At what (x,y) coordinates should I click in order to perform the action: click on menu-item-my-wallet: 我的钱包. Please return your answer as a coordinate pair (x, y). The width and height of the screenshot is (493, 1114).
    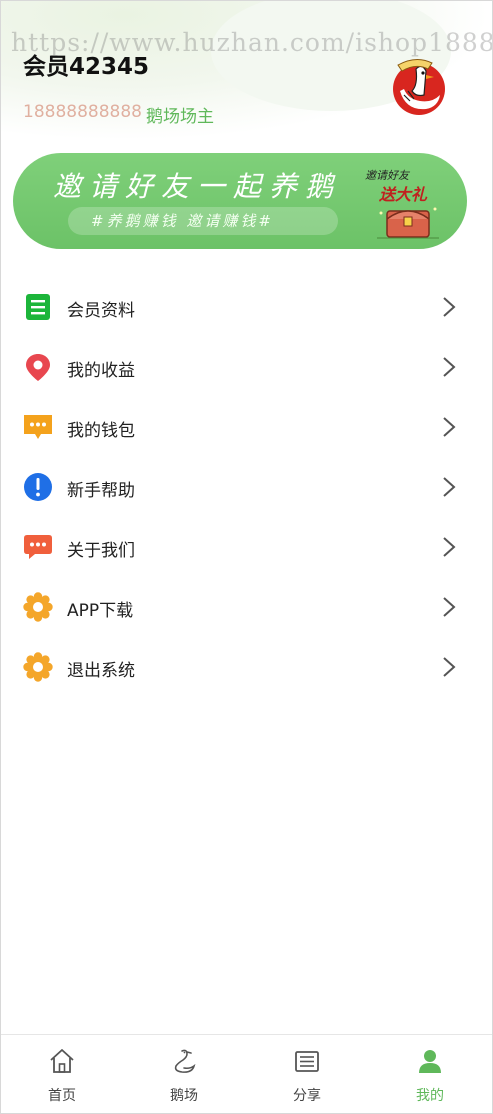
    Looking at the image, I should click on (246, 427).